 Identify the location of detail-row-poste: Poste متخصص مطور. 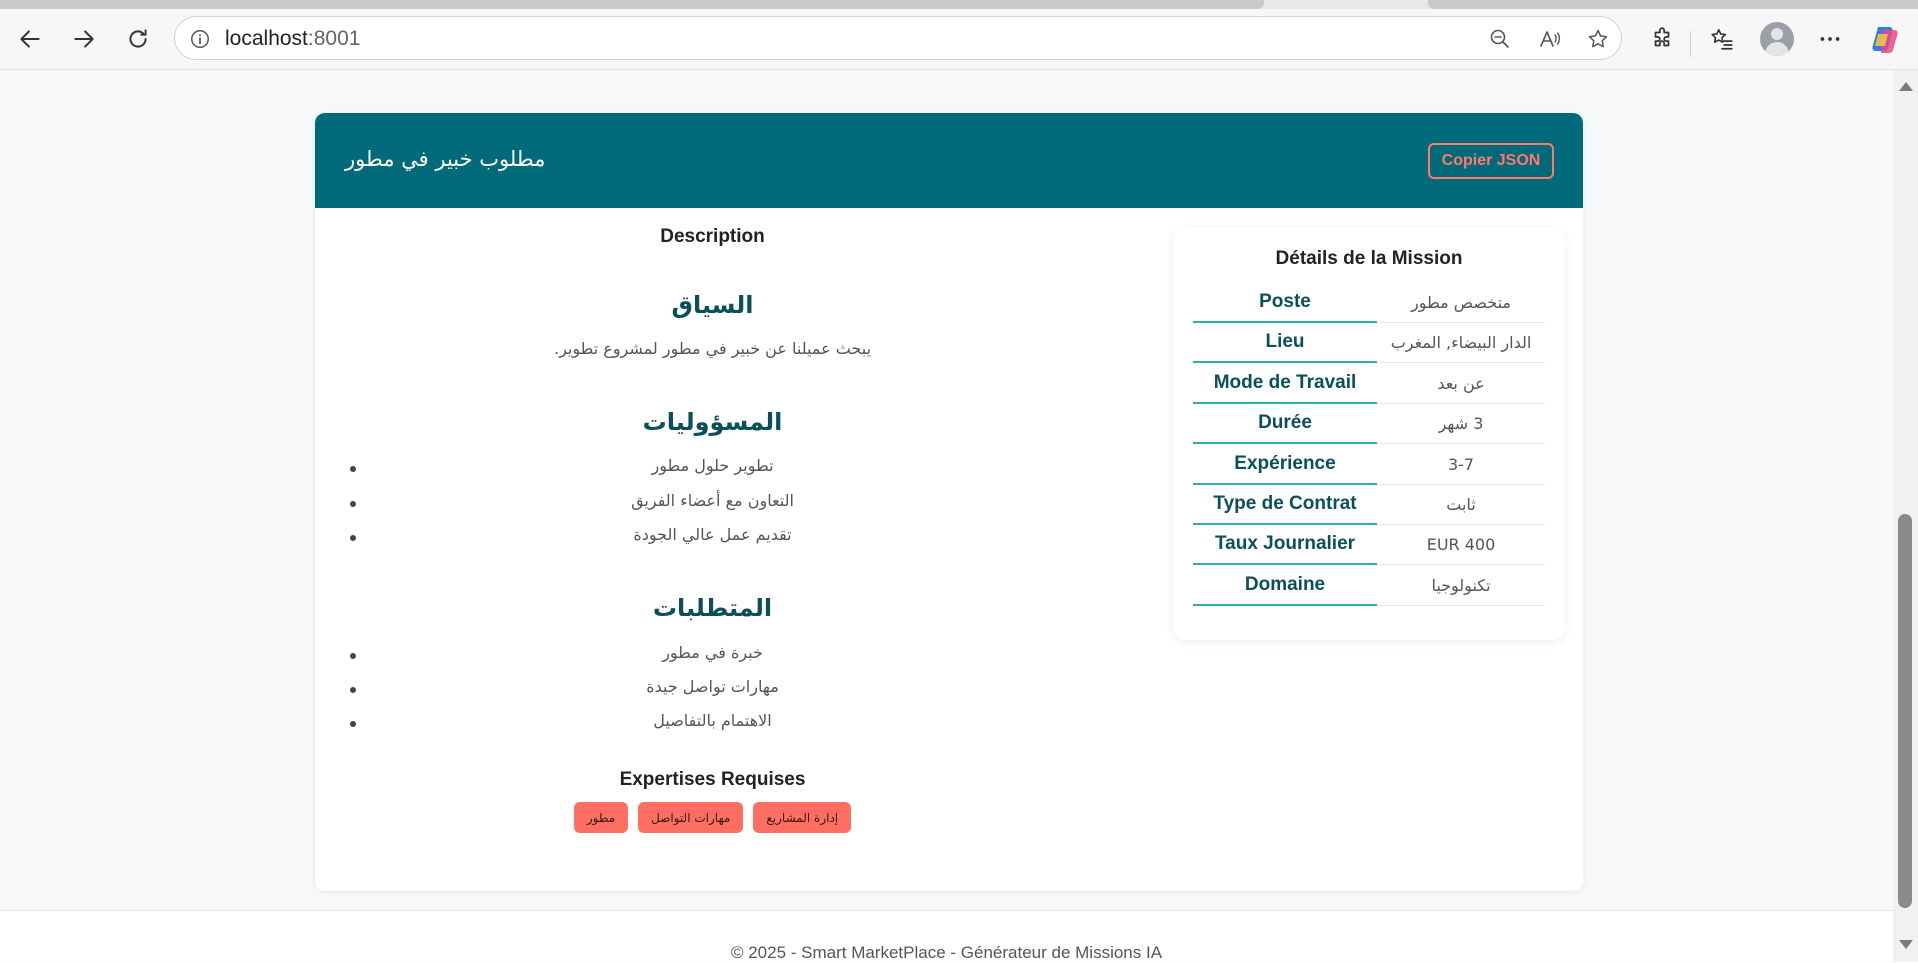
(1369, 303).